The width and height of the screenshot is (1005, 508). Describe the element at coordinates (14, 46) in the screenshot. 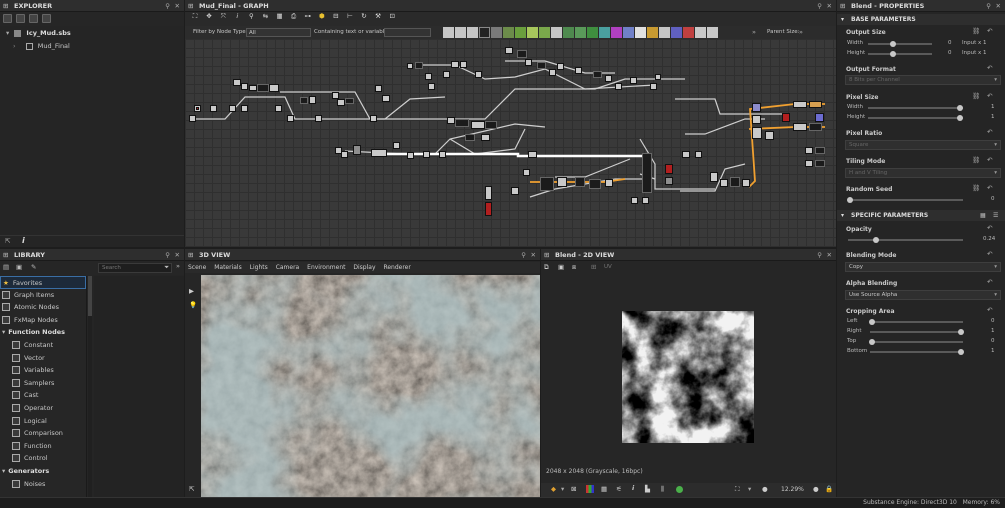

I see `collapse-arrow-icon: ›` at that location.